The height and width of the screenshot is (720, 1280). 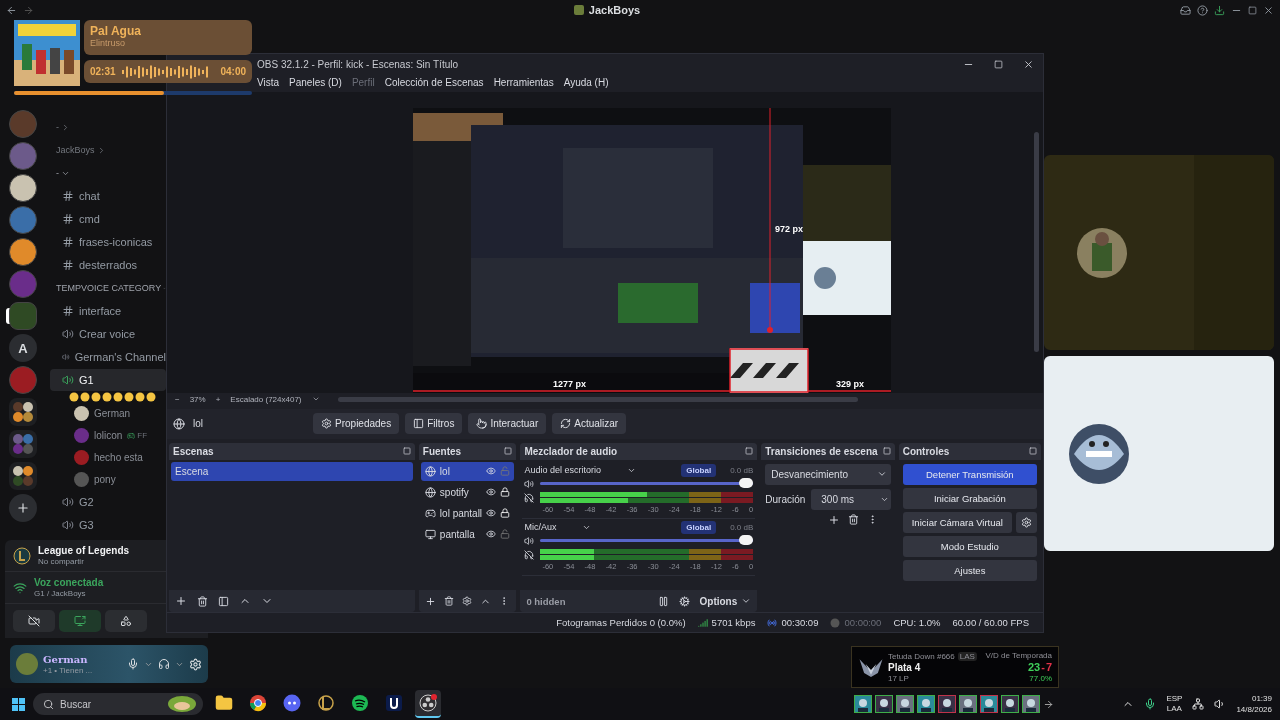 What do you see at coordinates (1202, 10) in the screenshot?
I see `help-icon` at bounding box center [1202, 10].